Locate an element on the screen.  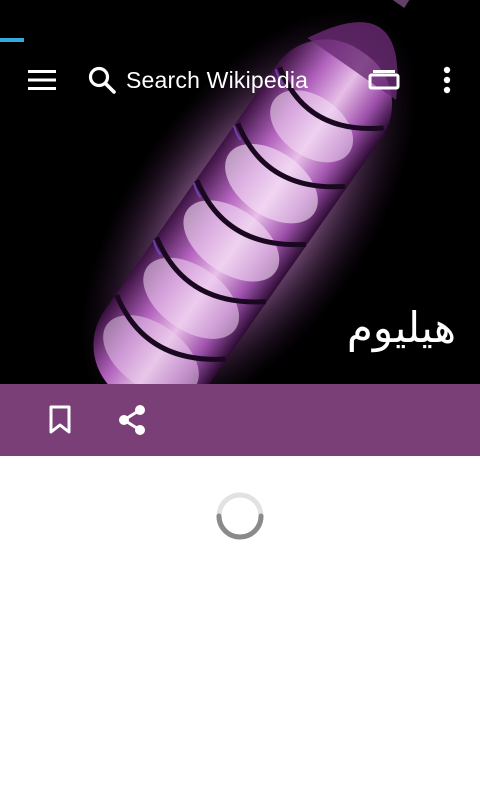
page-load-progress-bar is located at coordinates (12, 40).